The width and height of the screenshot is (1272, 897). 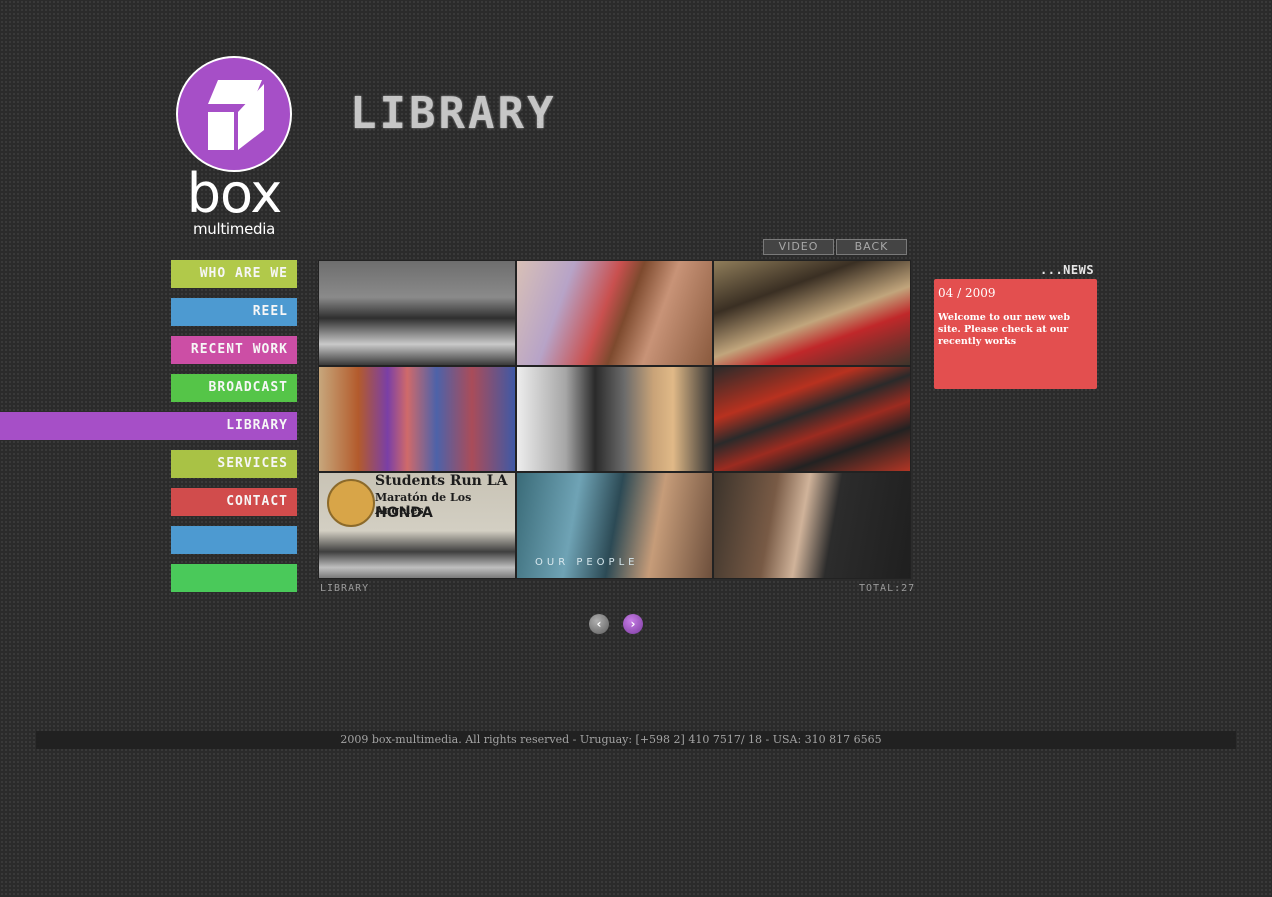 I want to click on nav-item-contact: CONTACT, so click(x=234, y=502).